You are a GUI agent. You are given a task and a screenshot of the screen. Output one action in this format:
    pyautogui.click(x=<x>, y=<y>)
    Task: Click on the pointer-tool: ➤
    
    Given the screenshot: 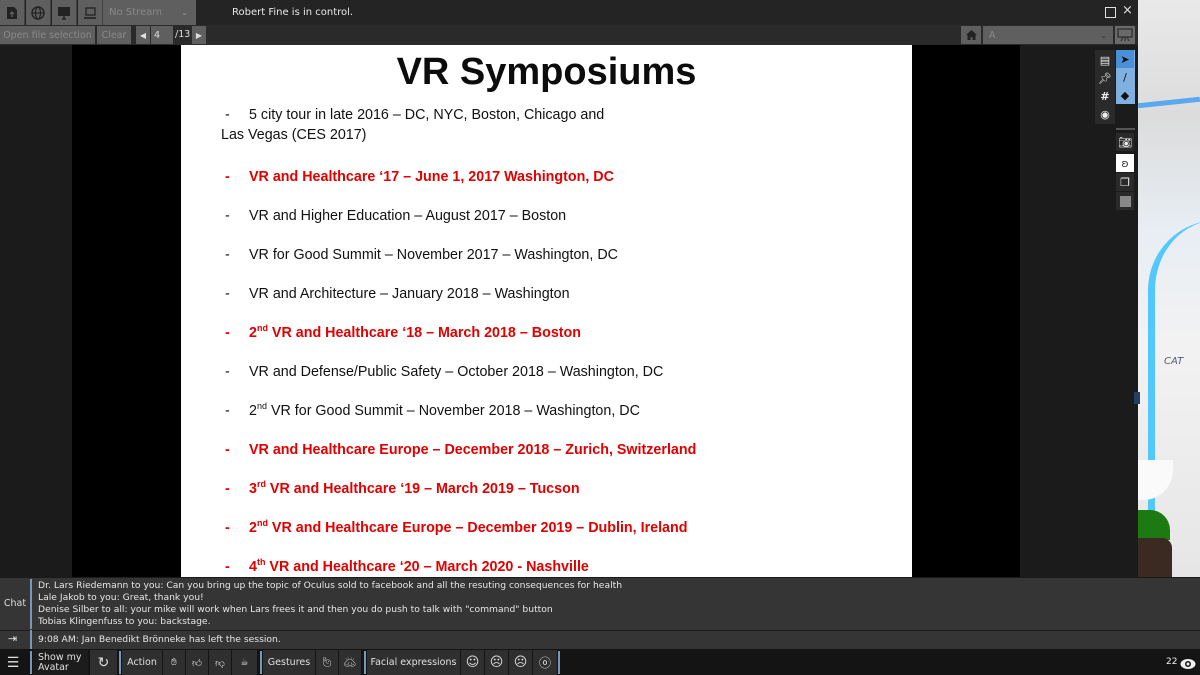 What is the action you would take?
    pyautogui.click(x=1125, y=59)
    